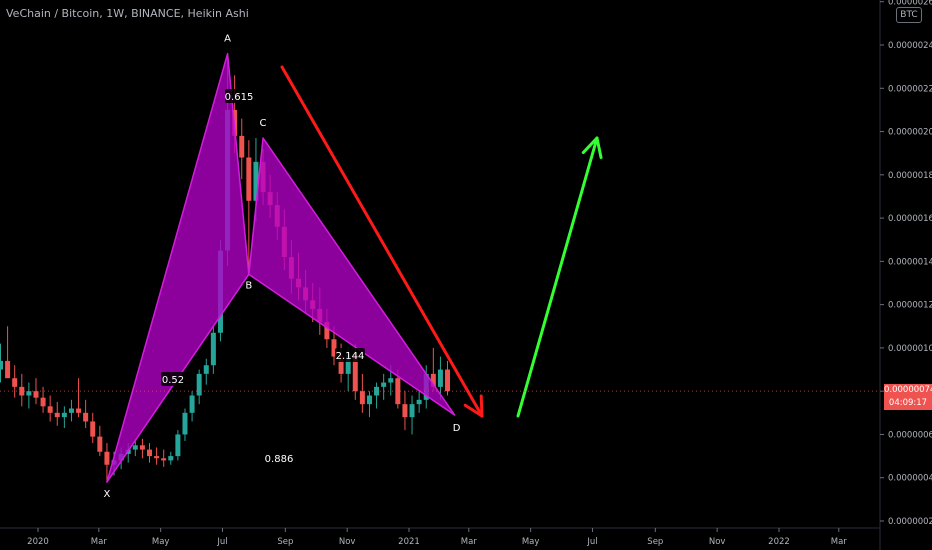 This screenshot has height=550, width=932. Describe the element at coordinates (178, 267) in the screenshot. I see `pattern-triangle-xab` at that location.